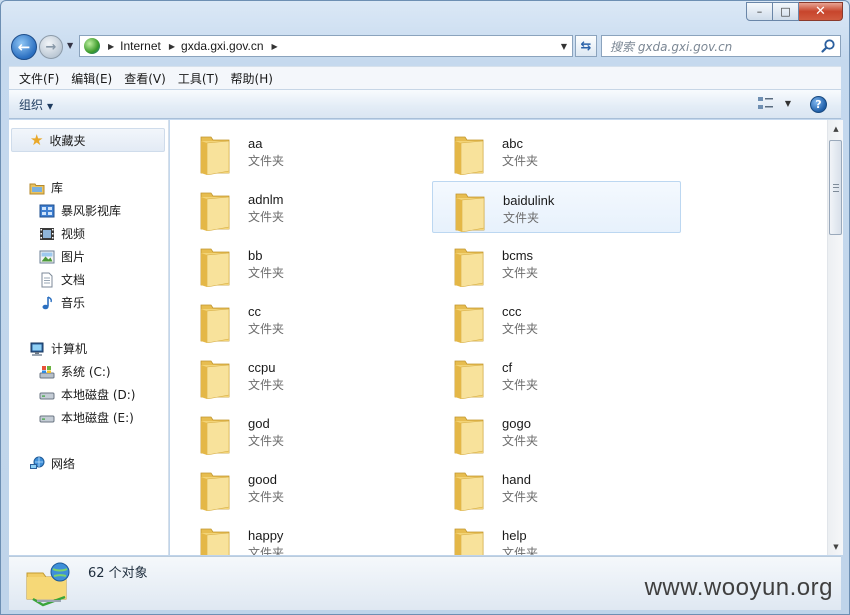  I want to click on menu-help: 帮助(H), so click(252, 78).